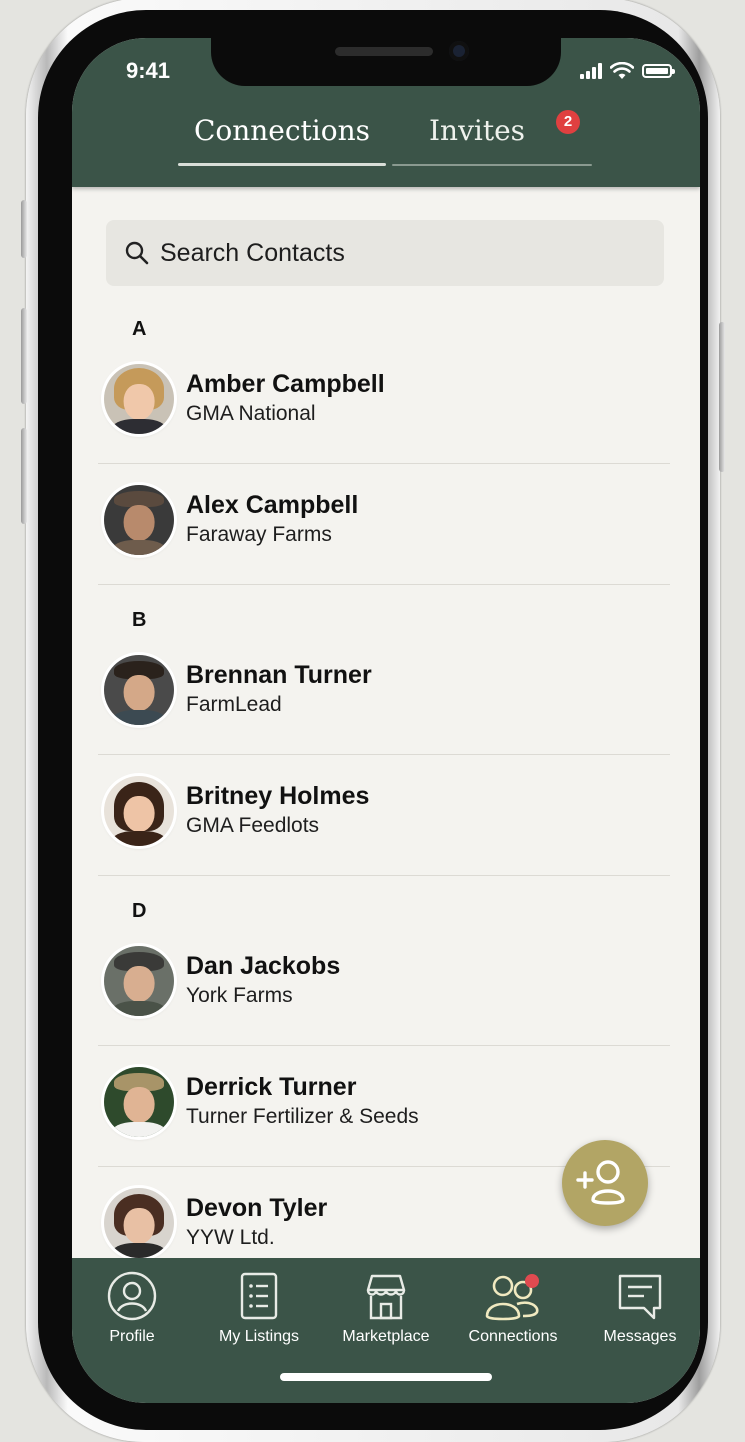 This screenshot has width=745, height=1442. I want to click on signal-icon, so click(591, 71).